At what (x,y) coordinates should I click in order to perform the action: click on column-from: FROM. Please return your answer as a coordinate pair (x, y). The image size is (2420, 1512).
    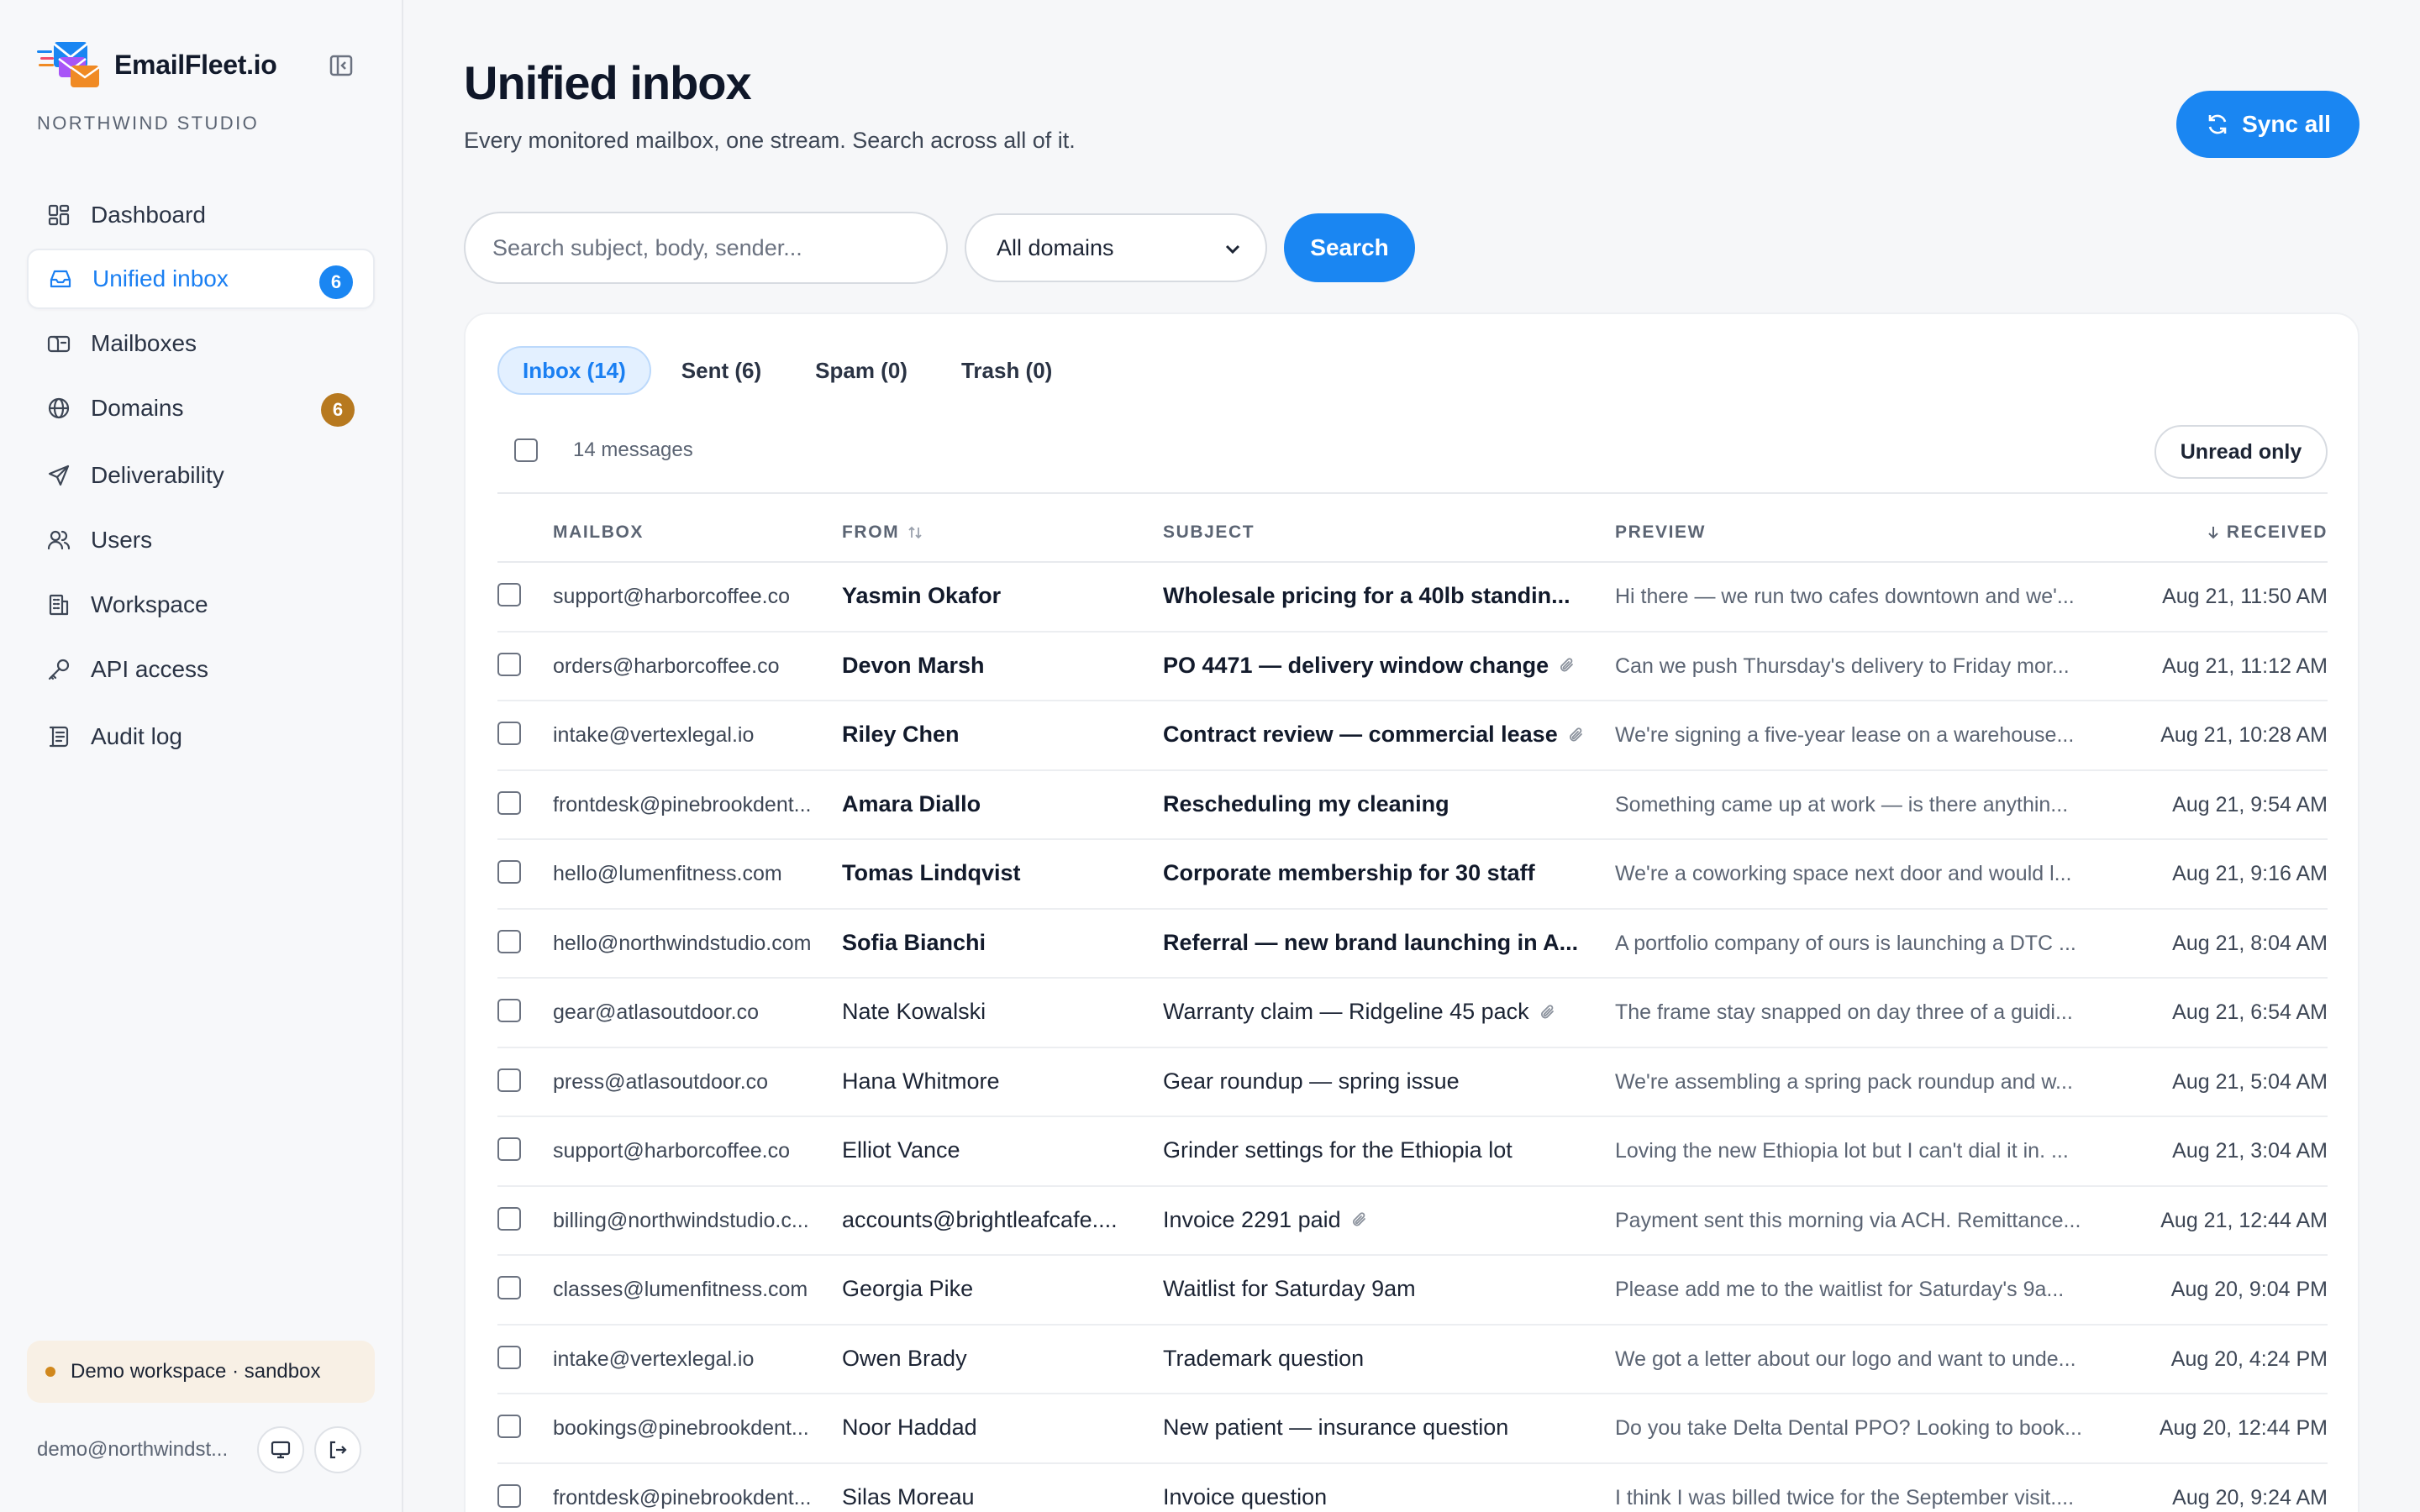
    Looking at the image, I should click on (883, 532).